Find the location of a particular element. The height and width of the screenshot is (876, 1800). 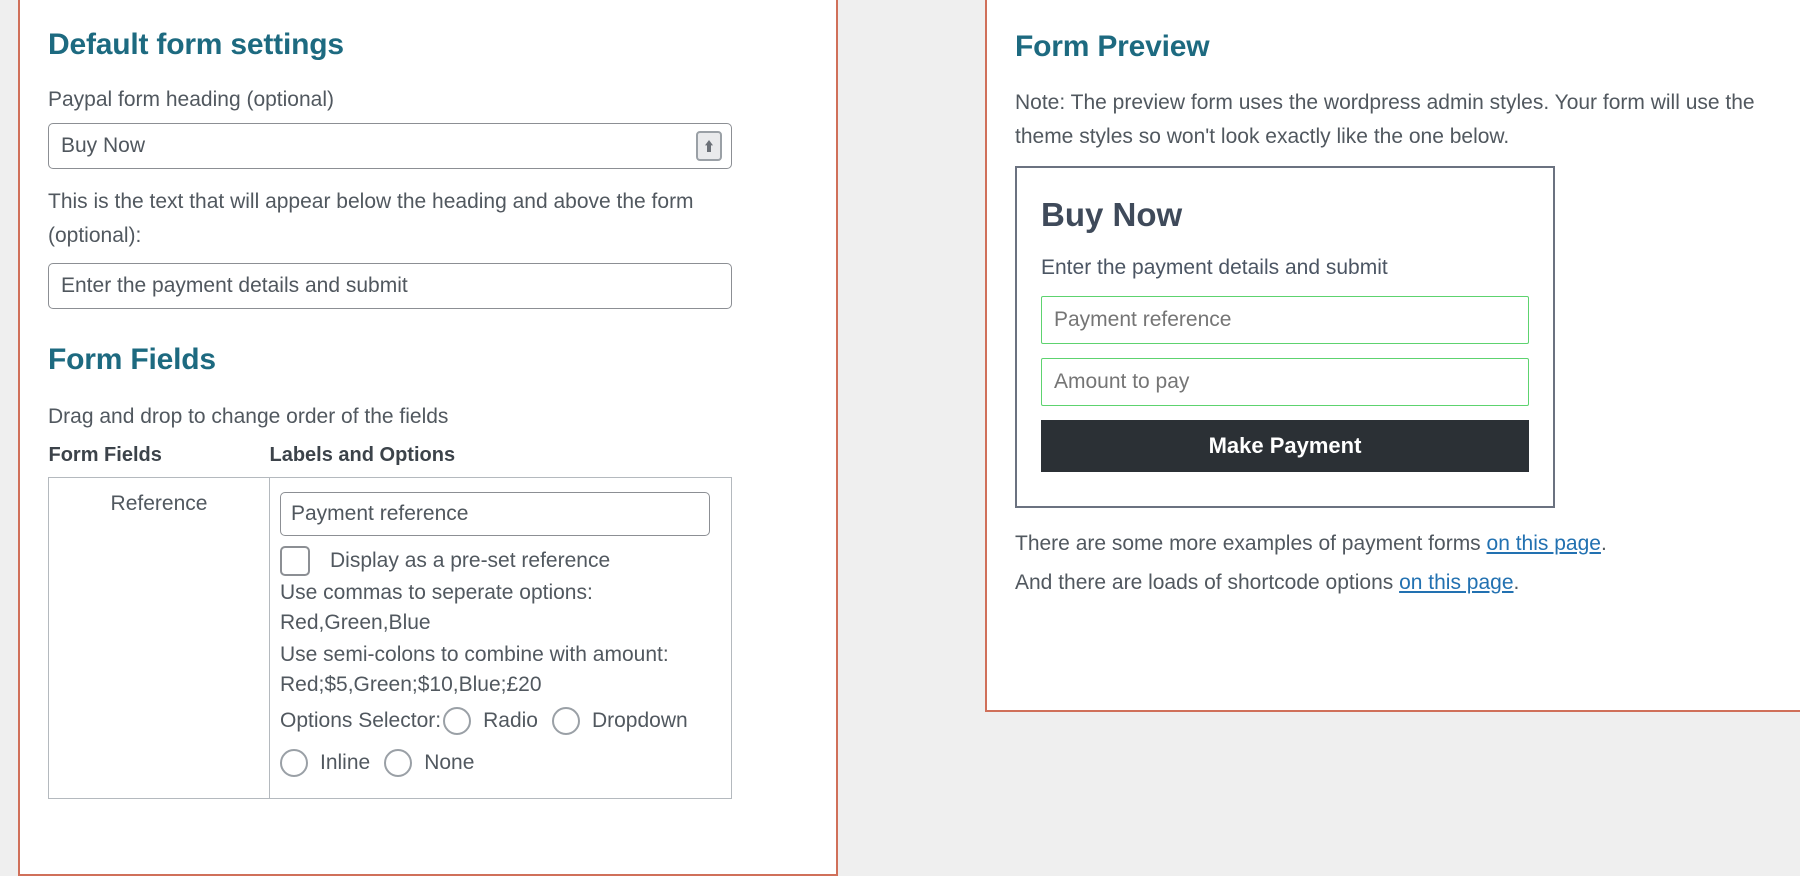

preset-reference-checkbox is located at coordinates (295, 561).